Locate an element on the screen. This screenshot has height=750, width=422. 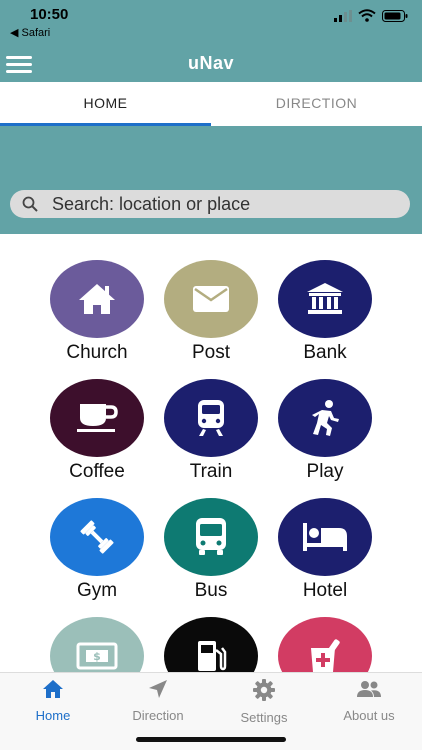
category-label: Train is located at coordinates (211, 471).